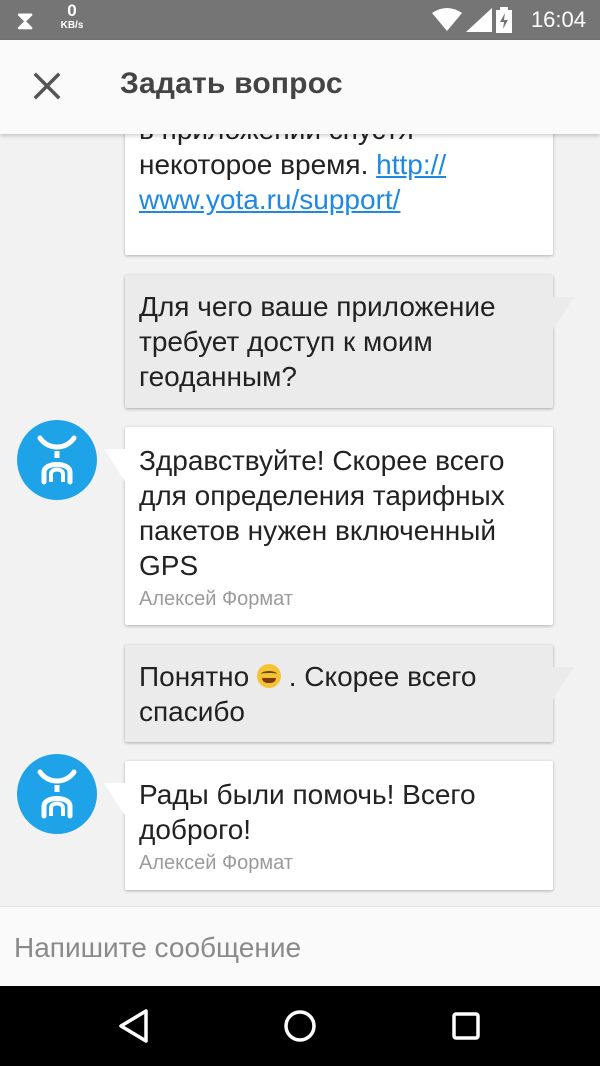 The height and width of the screenshot is (1066, 600). I want to click on message-text-line: некоторое время., so click(258, 164).